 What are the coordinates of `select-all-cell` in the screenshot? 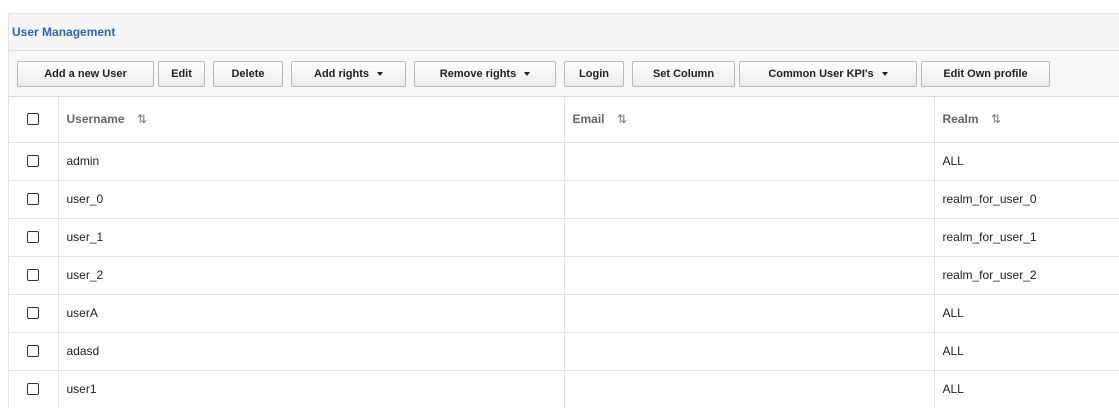 It's located at (34, 120).